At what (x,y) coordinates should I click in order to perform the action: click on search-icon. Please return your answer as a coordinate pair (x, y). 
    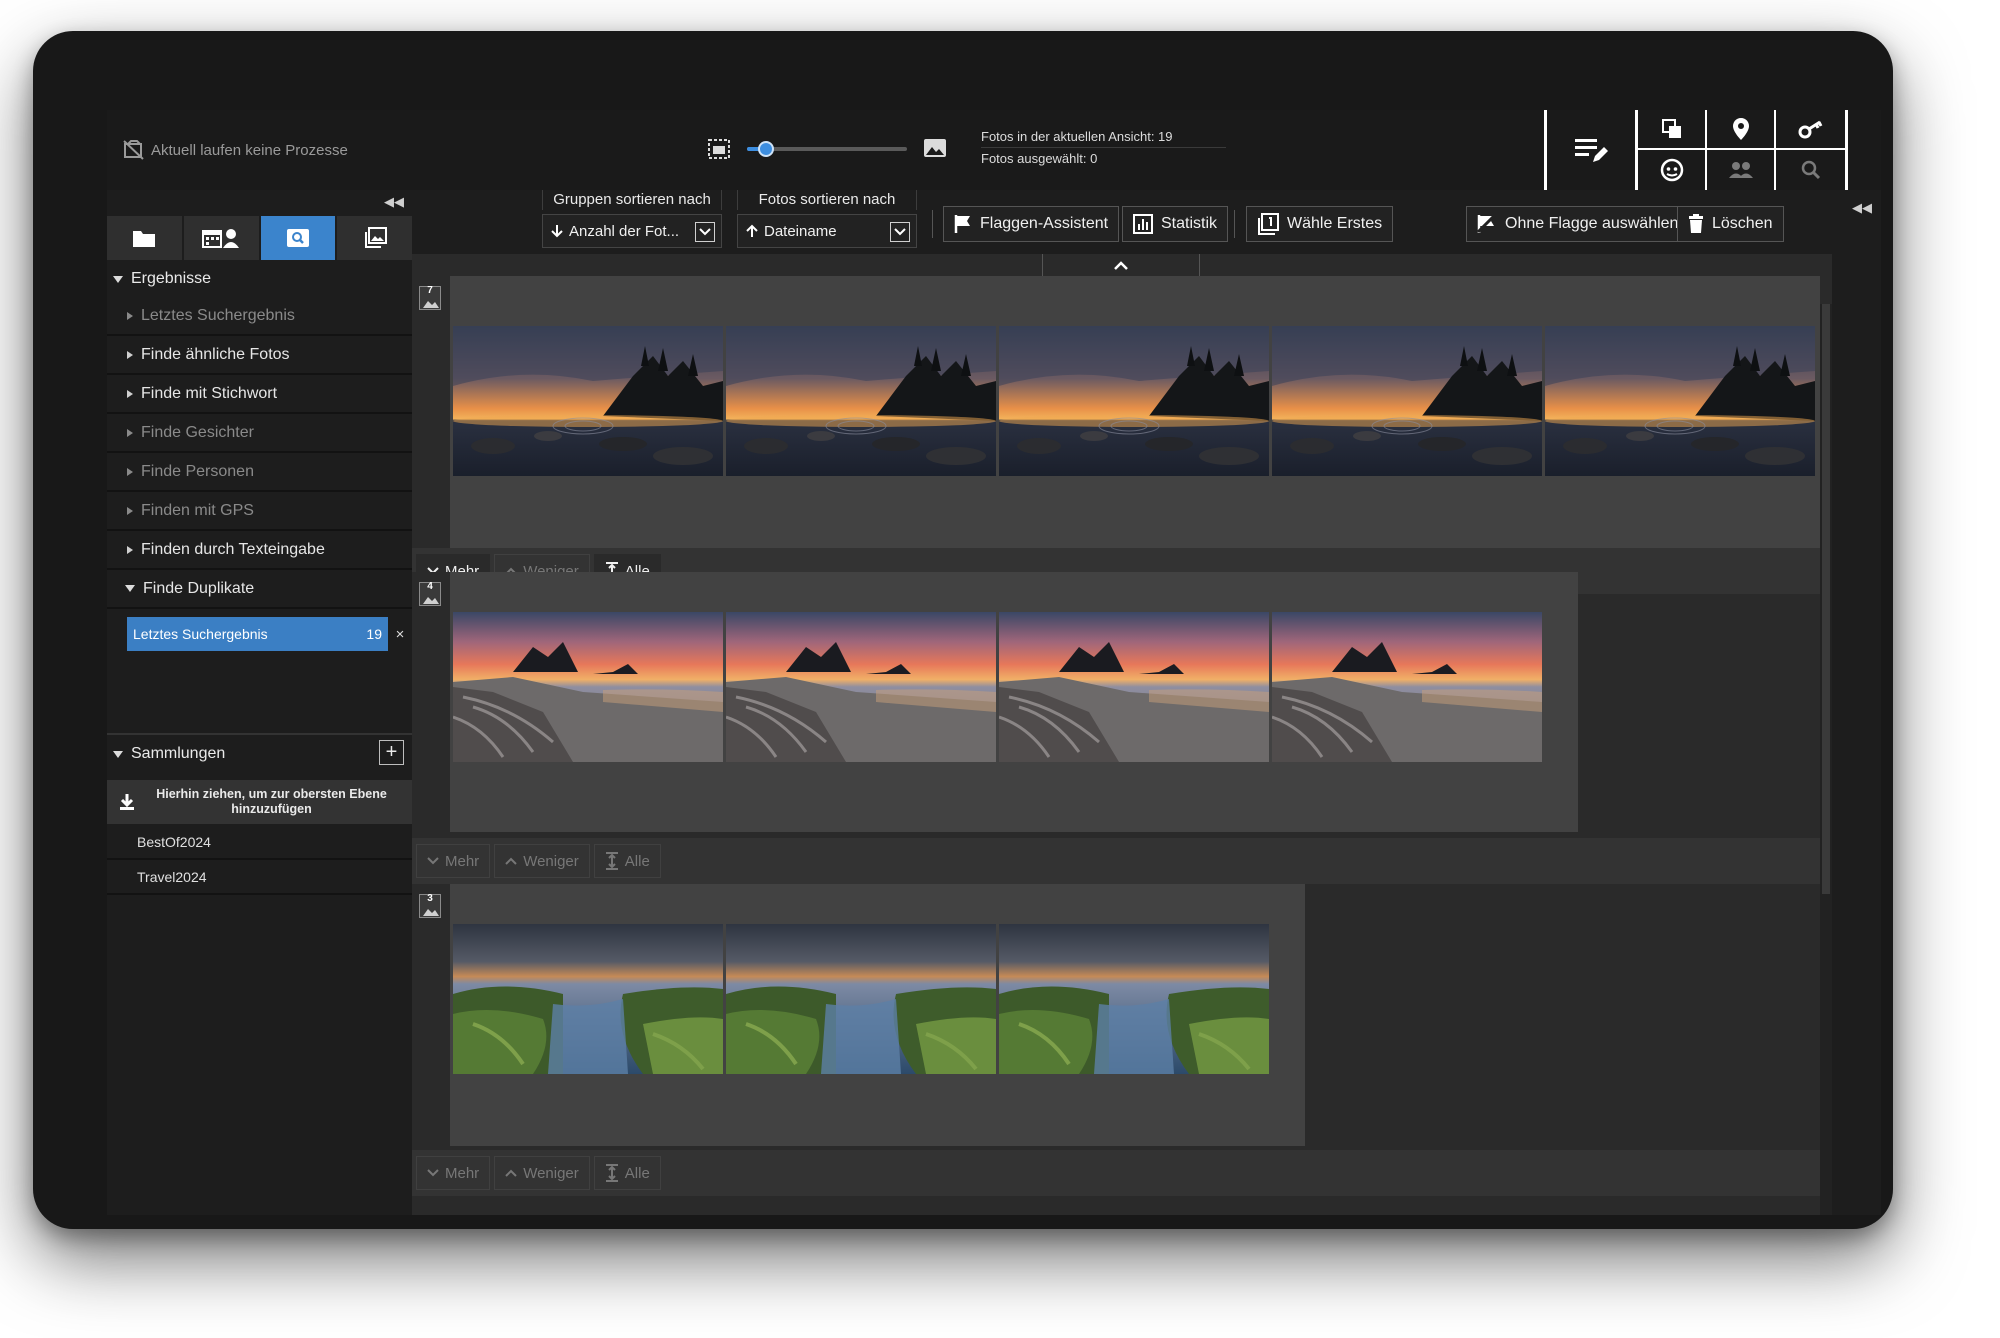
    Looking at the image, I should click on (1810, 170).